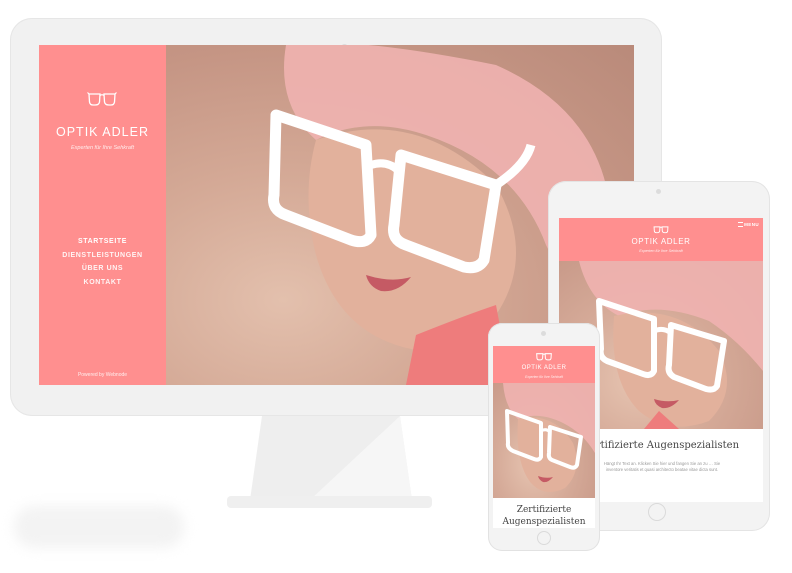  I want to click on phone-camera, so click(543, 333).